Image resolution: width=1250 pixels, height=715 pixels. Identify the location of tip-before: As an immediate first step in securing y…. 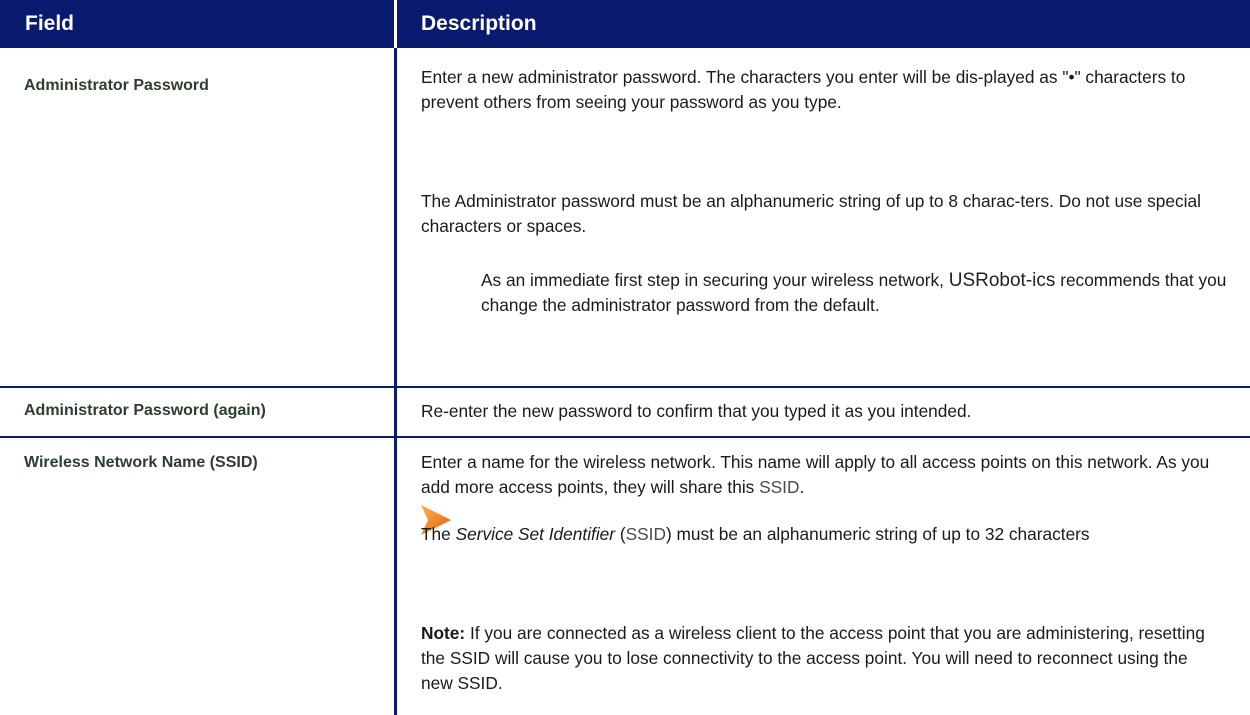
(715, 280).